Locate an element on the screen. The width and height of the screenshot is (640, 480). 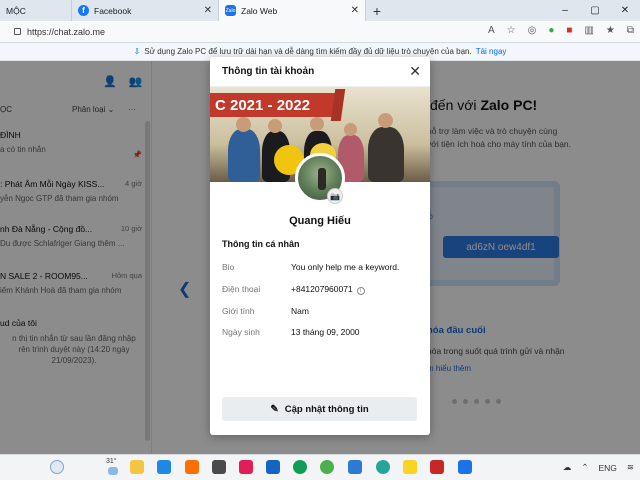
maximize-button: ▢ is located at coordinates (595, 10).